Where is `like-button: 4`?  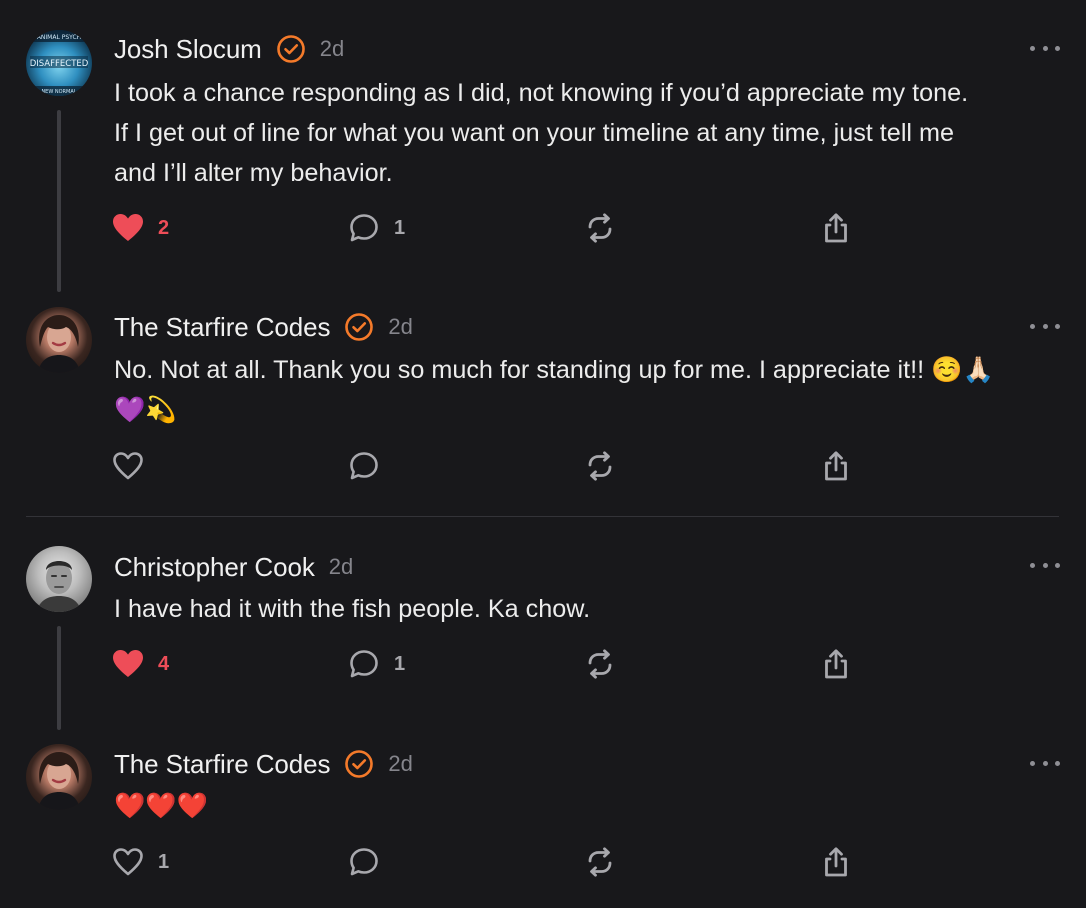
like-button: 4 is located at coordinates (140, 664).